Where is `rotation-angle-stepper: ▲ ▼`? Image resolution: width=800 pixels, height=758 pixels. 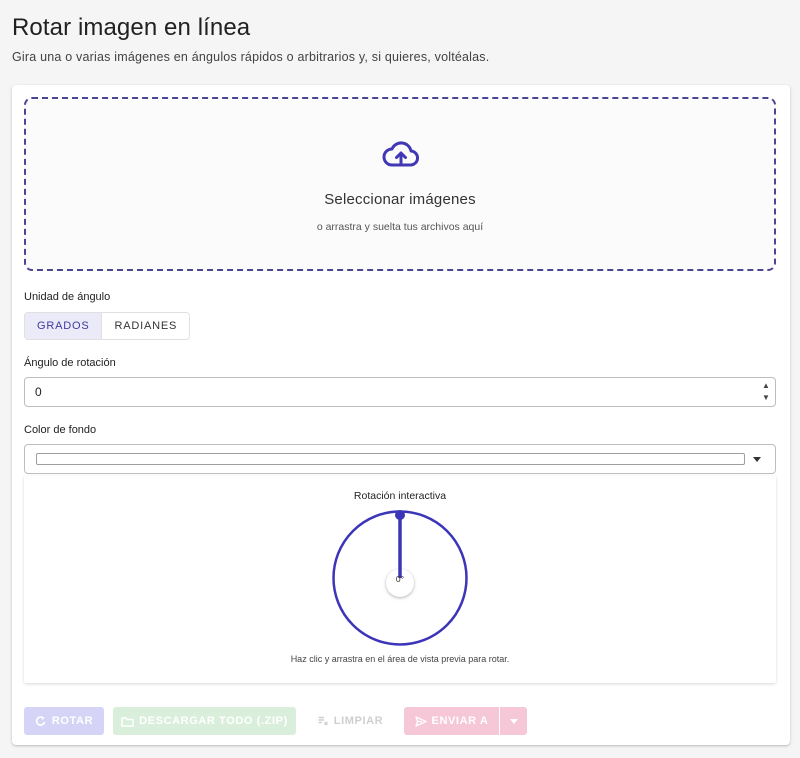 rotation-angle-stepper: ▲ ▼ is located at coordinates (766, 392).